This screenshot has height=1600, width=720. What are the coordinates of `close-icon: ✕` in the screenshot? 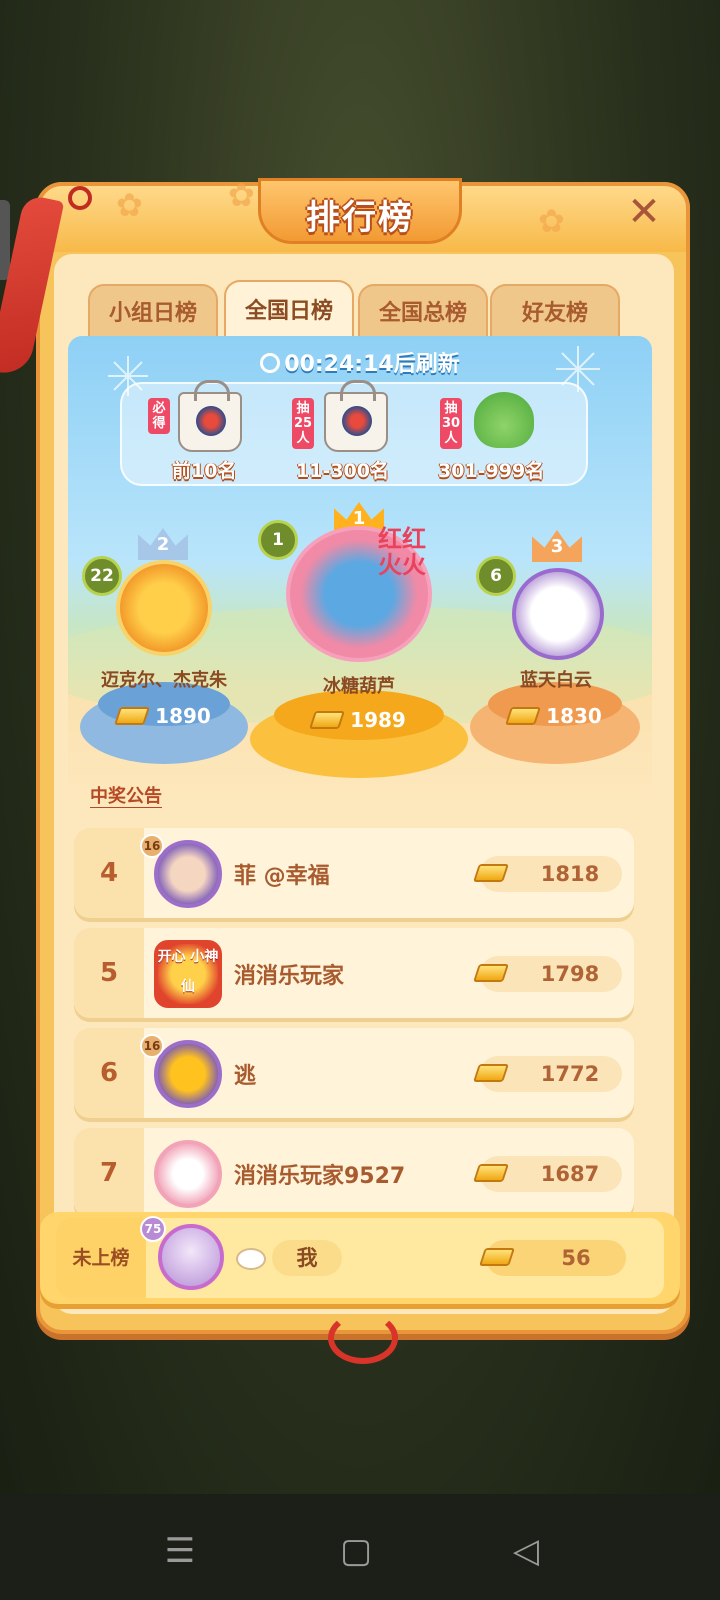 It's located at (644, 212).